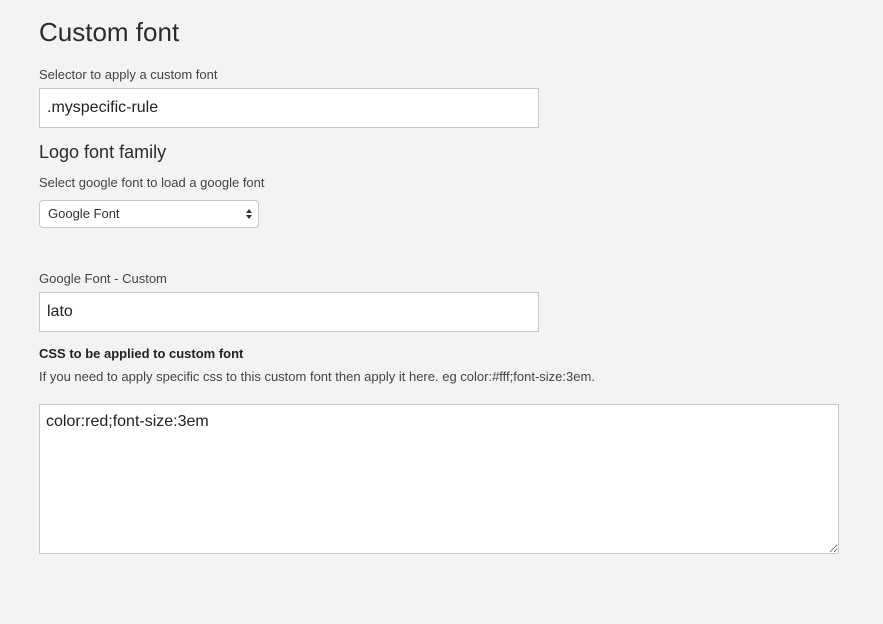 The width and height of the screenshot is (883, 624). What do you see at coordinates (152, 182) in the screenshot?
I see `google-font-select-label: Select google font to load a google font` at bounding box center [152, 182].